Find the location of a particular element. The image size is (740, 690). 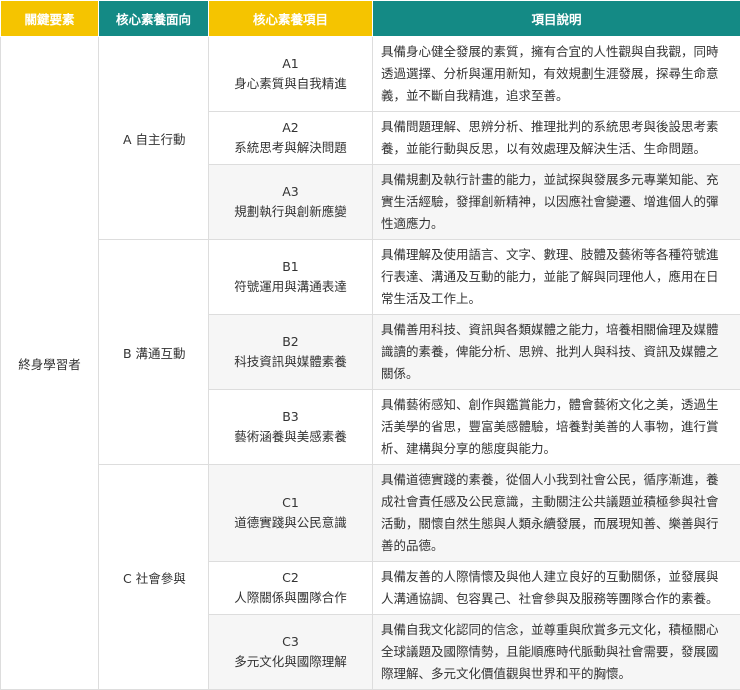

item-name: 道德實踐與公民意識 is located at coordinates (290, 523).